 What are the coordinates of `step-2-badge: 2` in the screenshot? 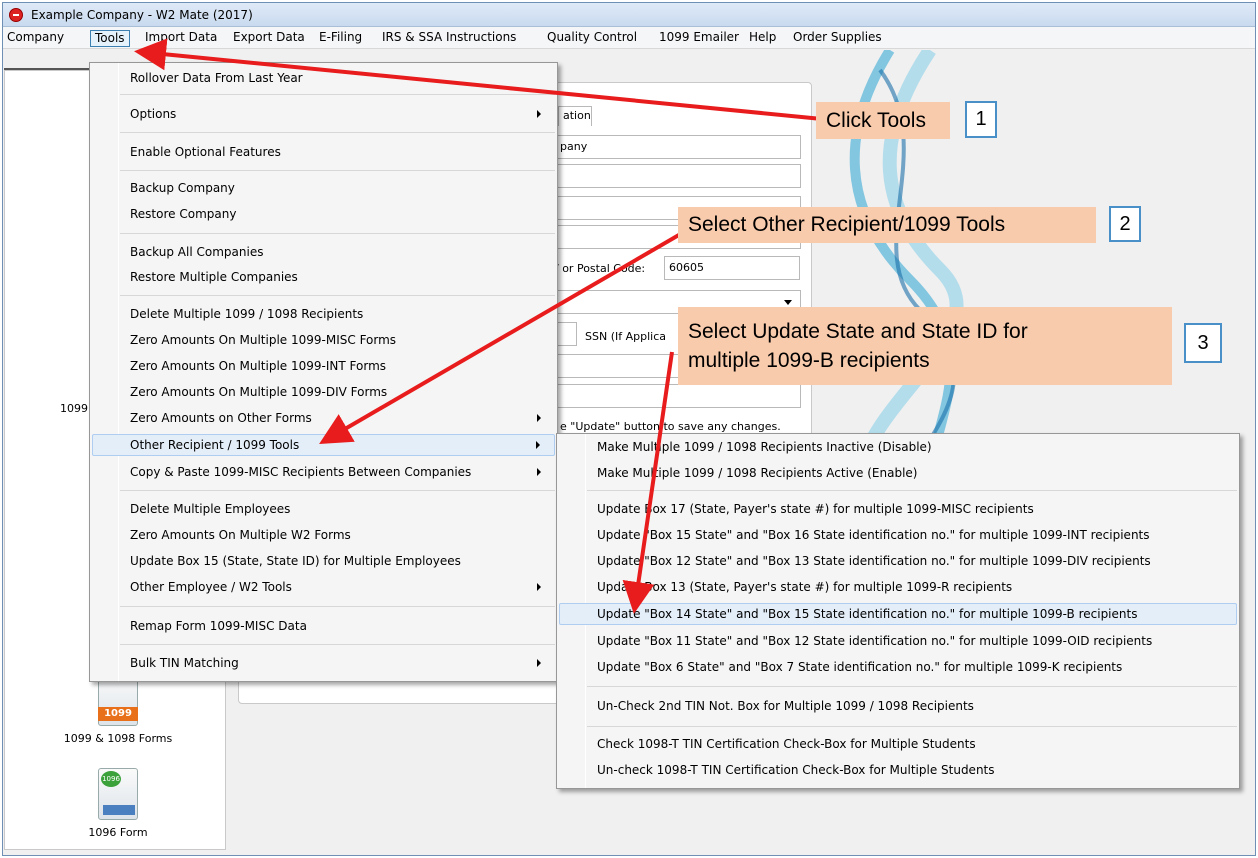 It's located at (1125, 224).